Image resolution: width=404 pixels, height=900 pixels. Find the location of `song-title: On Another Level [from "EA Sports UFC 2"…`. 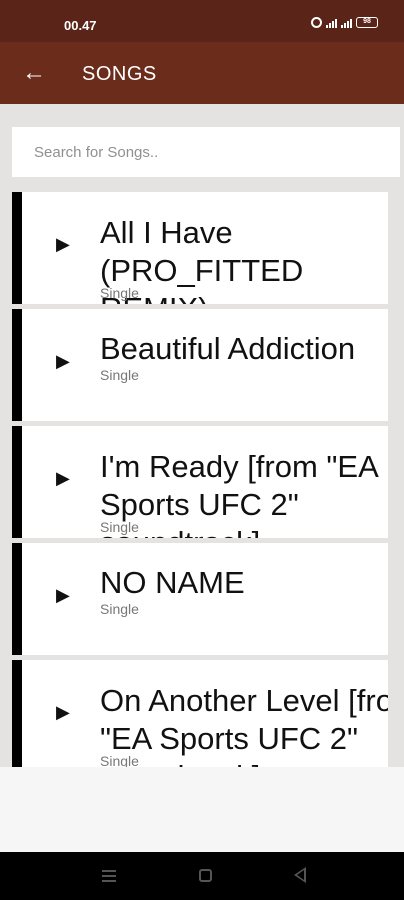

song-title: On Another Level [from "EA Sports UFC 2"… is located at coordinates (244, 725).